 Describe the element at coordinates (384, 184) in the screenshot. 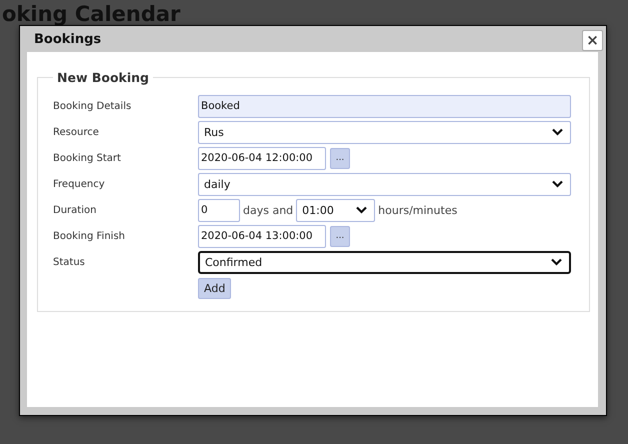

I see `dropdown-field: daily` at that location.